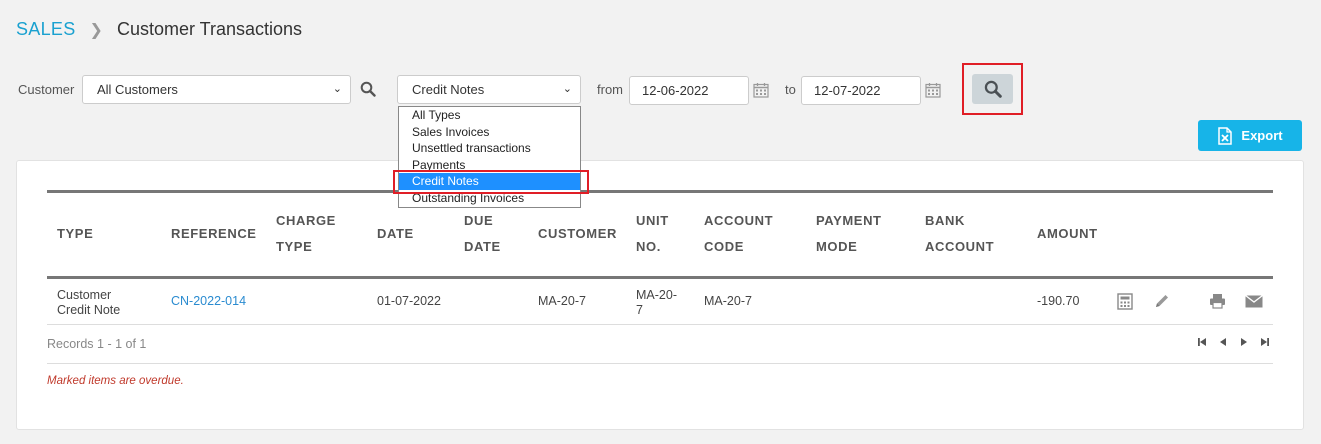 Image resolution: width=1321 pixels, height=444 pixels. What do you see at coordinates (75, 234) in the screenshot?
I see `header-type: TYPE` at bounding box center [75, 234].